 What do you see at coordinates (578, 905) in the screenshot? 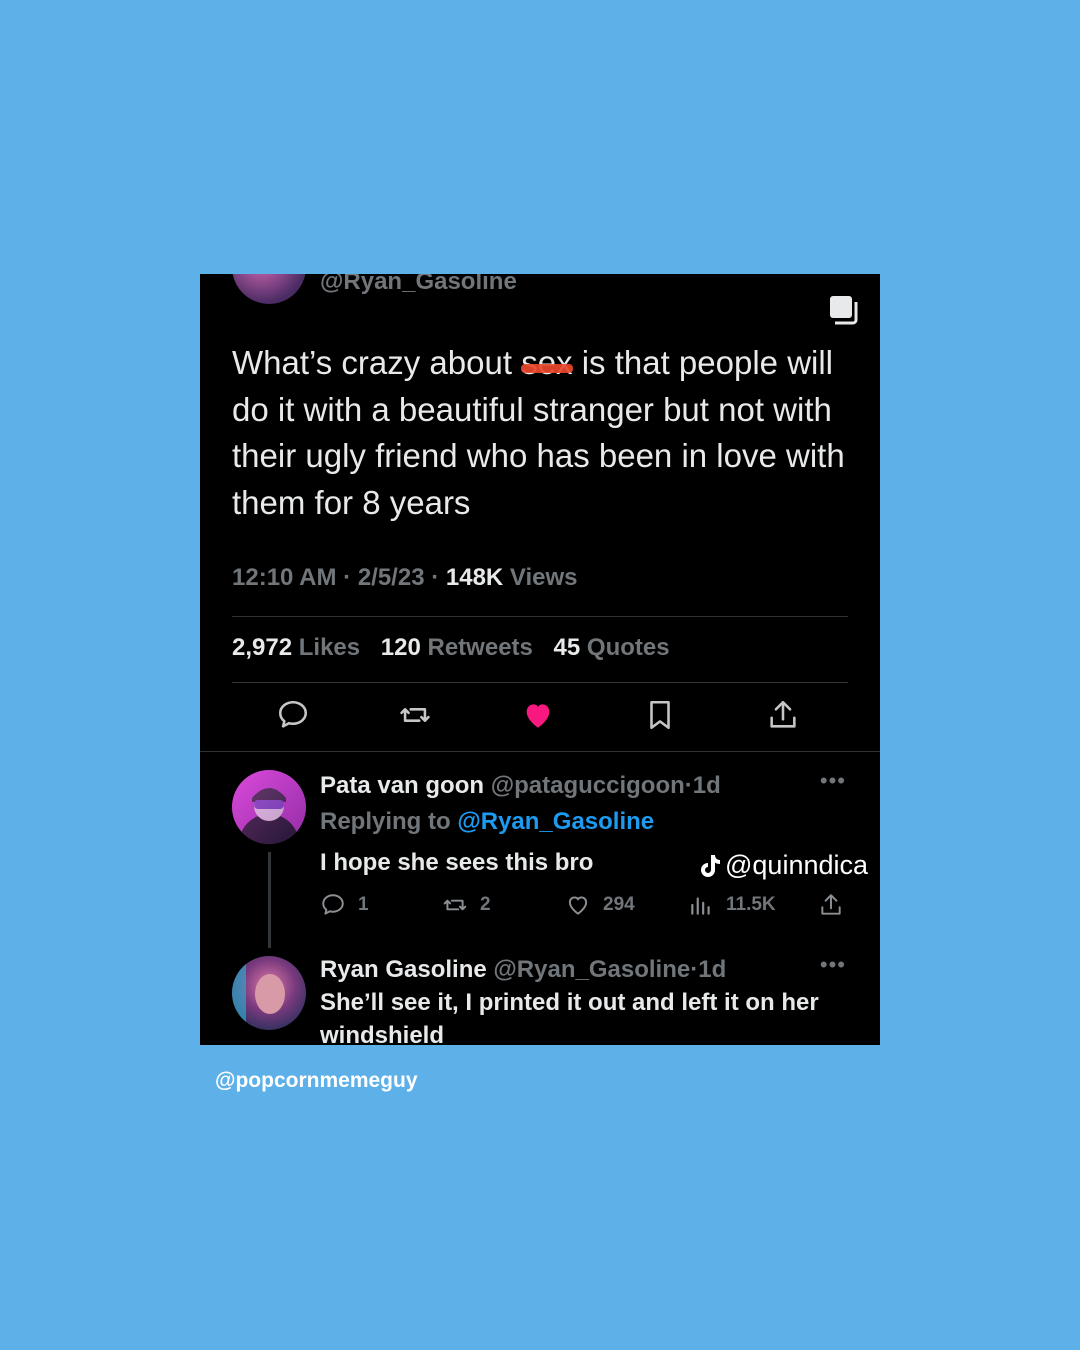
I see `heart-icon` at bounding box center [578, 905].